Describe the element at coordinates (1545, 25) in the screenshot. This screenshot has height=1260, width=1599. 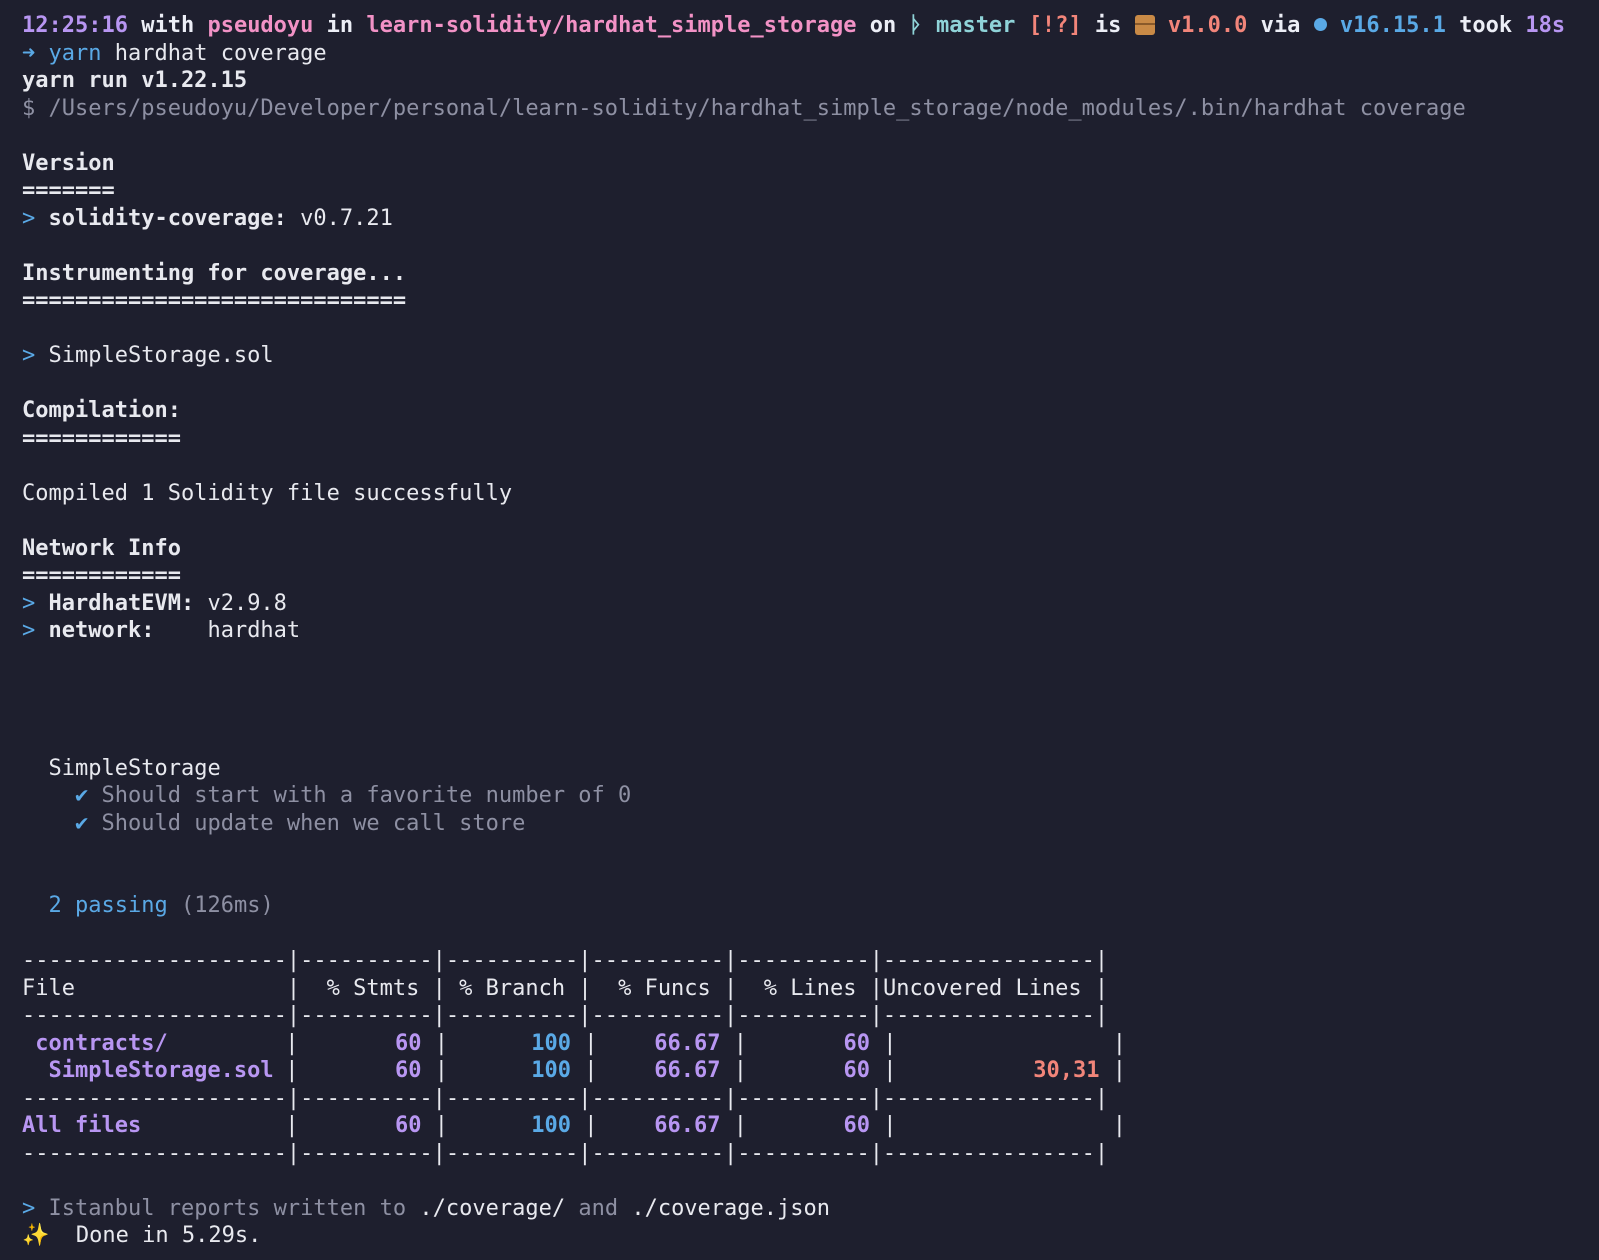
I see `prompt-duration: 18s` at that location.